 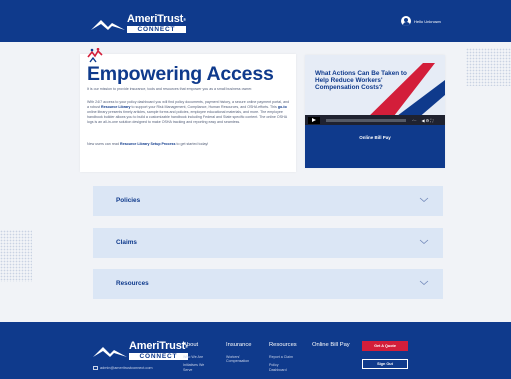 I want to click on hero-title: Empowering Access, so click(x=180, y=74).